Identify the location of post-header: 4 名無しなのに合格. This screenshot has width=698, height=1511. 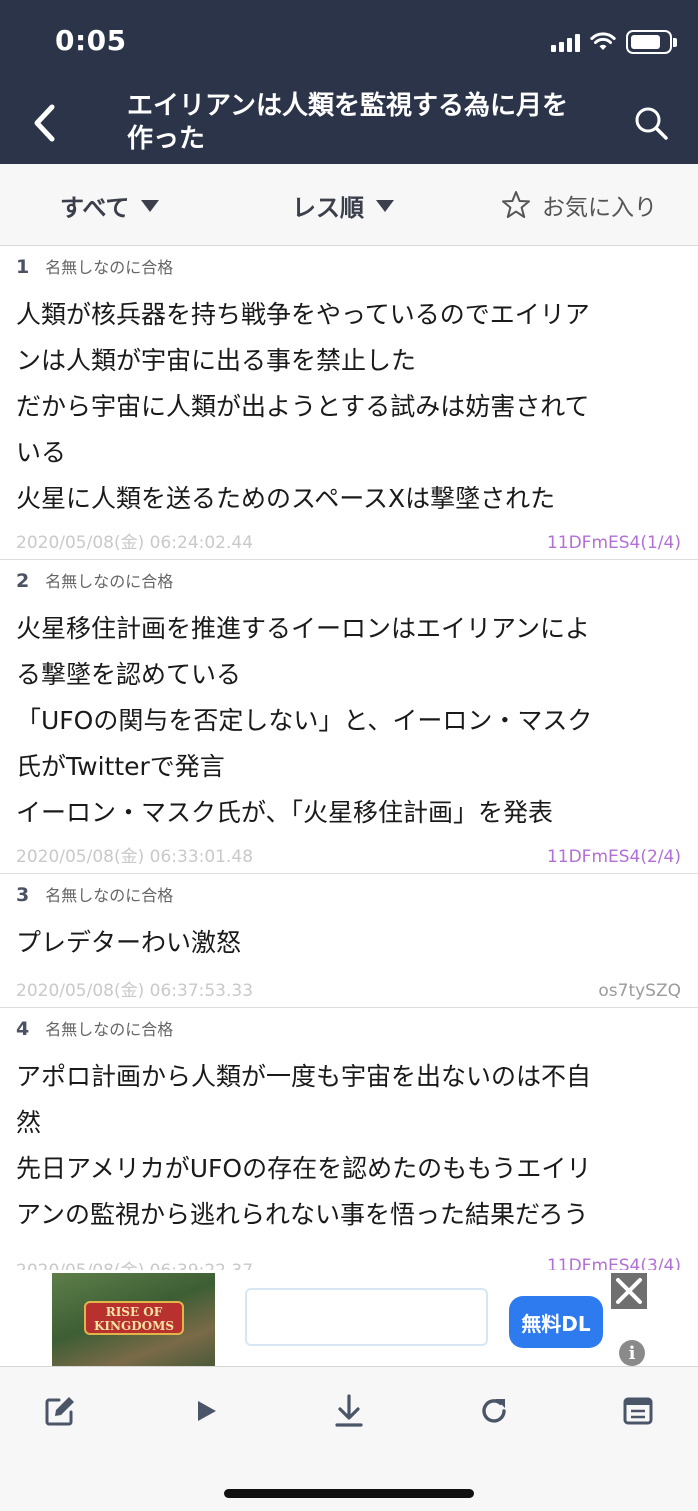
(94, 1028).